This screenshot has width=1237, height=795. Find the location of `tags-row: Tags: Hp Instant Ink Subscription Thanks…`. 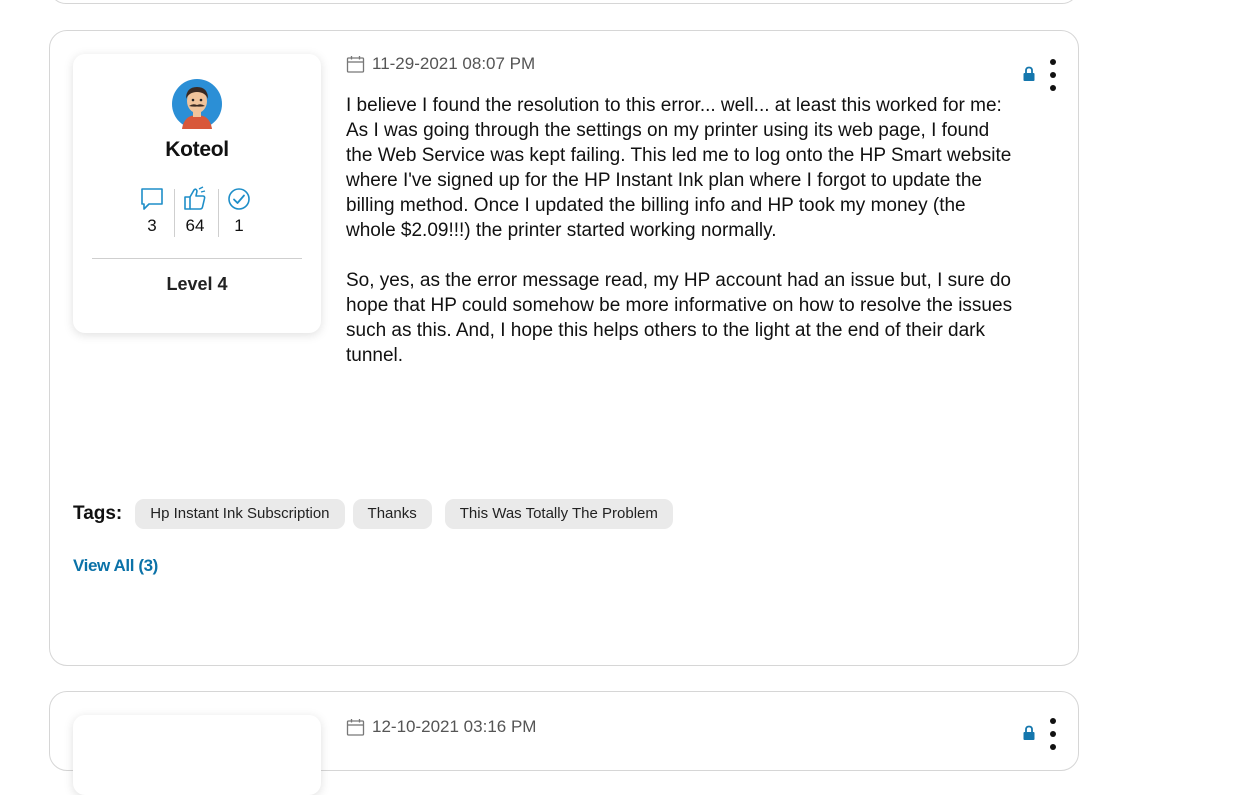

tags-row: Tags: Hp Instant Ink Subscription Thanks… is located at coordinates (377, 514).